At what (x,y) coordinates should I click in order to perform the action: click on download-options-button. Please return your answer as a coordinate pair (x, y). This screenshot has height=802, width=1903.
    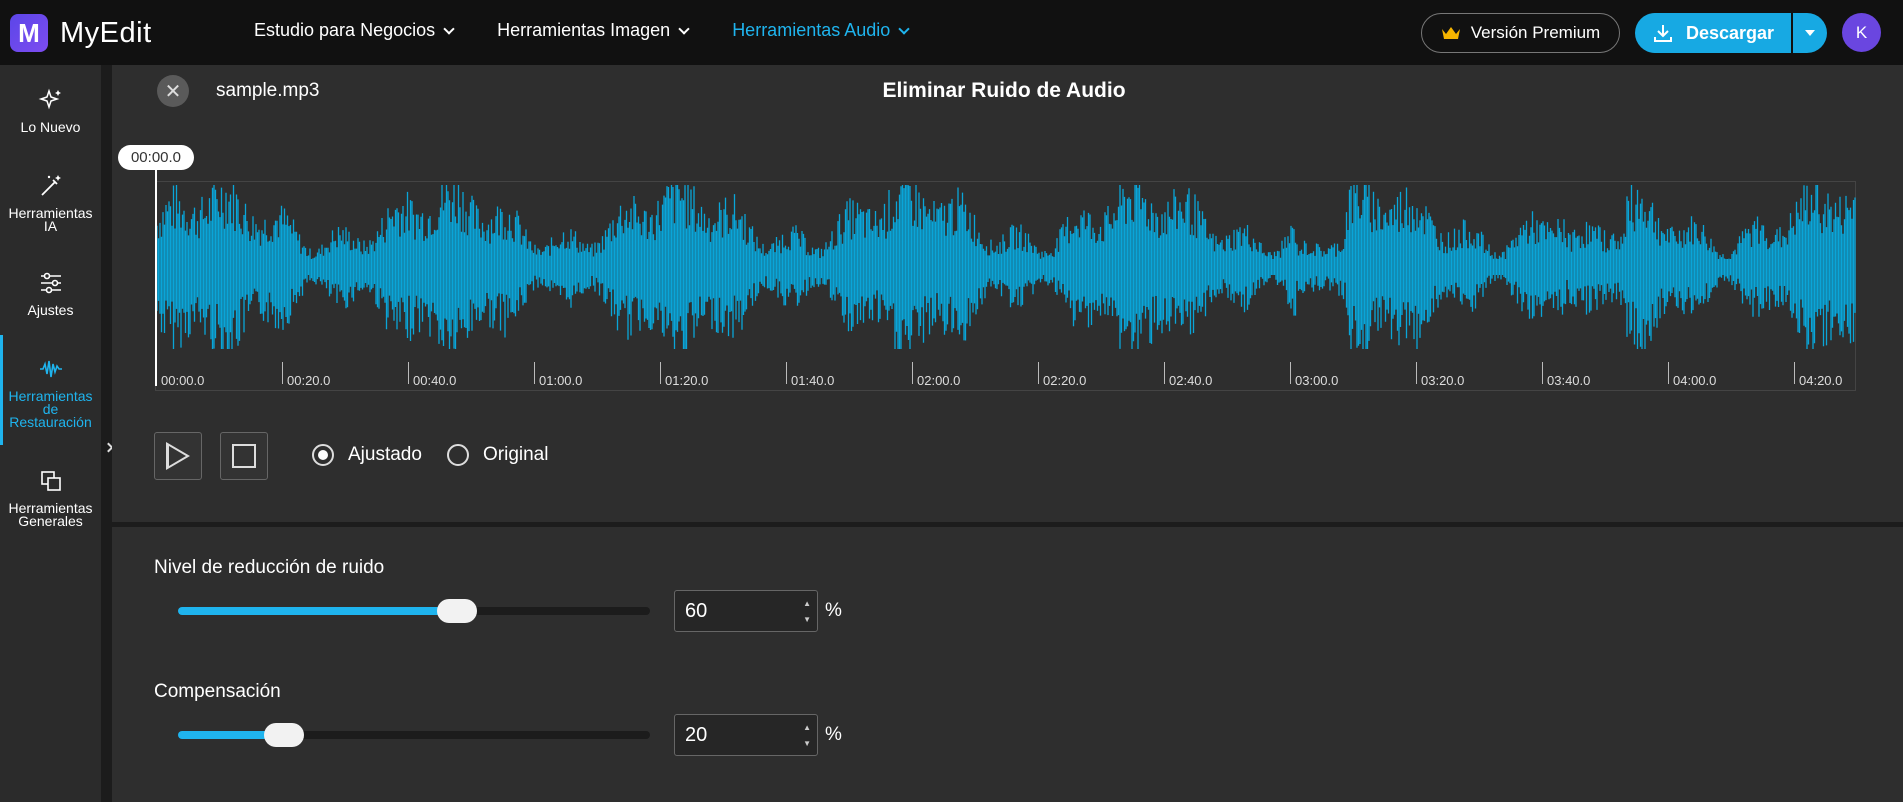
    Looking at the image, I should click on (1810, 33).